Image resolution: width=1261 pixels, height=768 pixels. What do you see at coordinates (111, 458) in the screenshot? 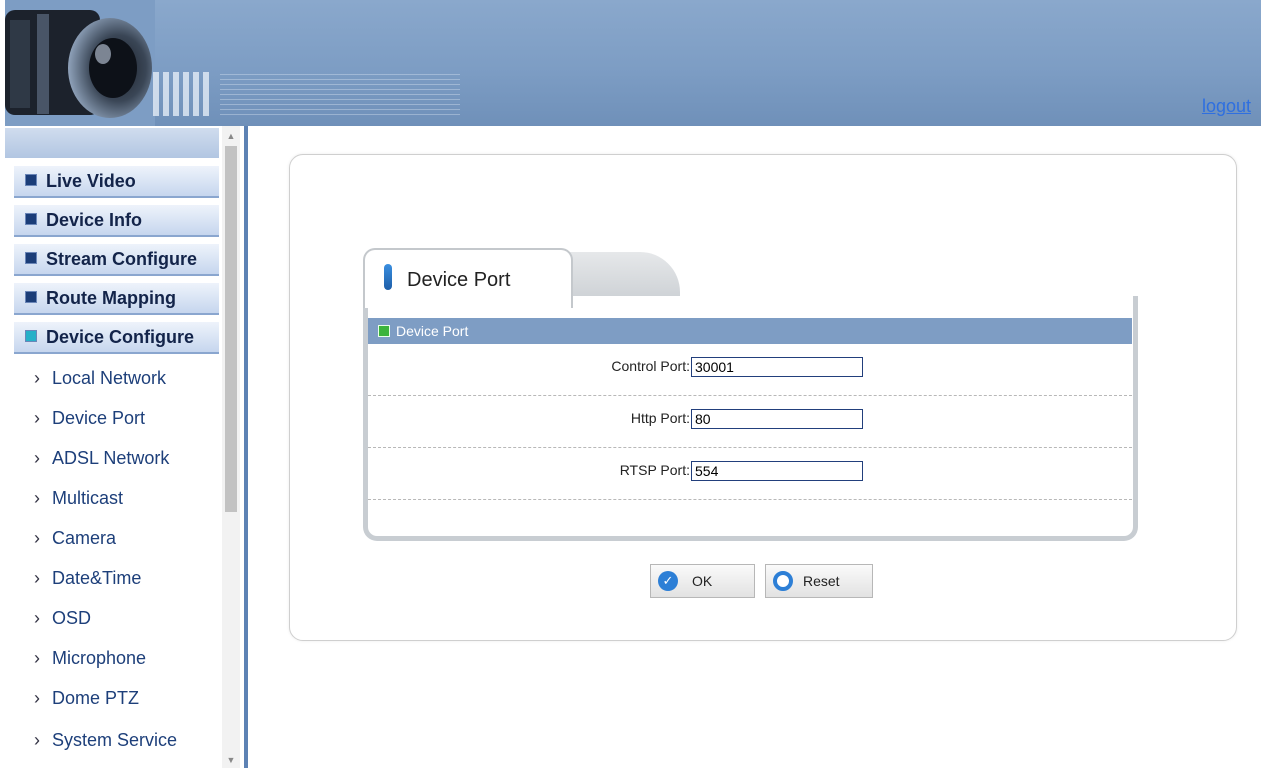
I see `sub-item-label: ADSL Network` at bounding box center [111, 458].